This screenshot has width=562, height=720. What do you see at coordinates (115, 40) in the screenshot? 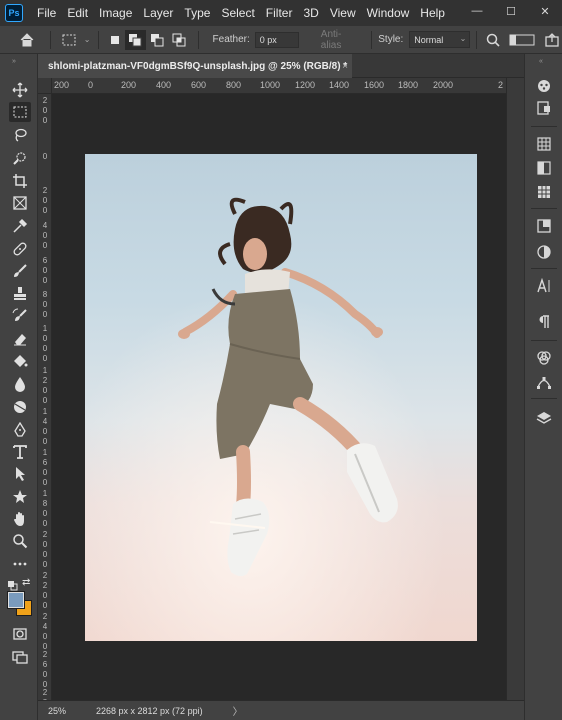
I see `new-selection-icon` at bounding box center [115, 40].